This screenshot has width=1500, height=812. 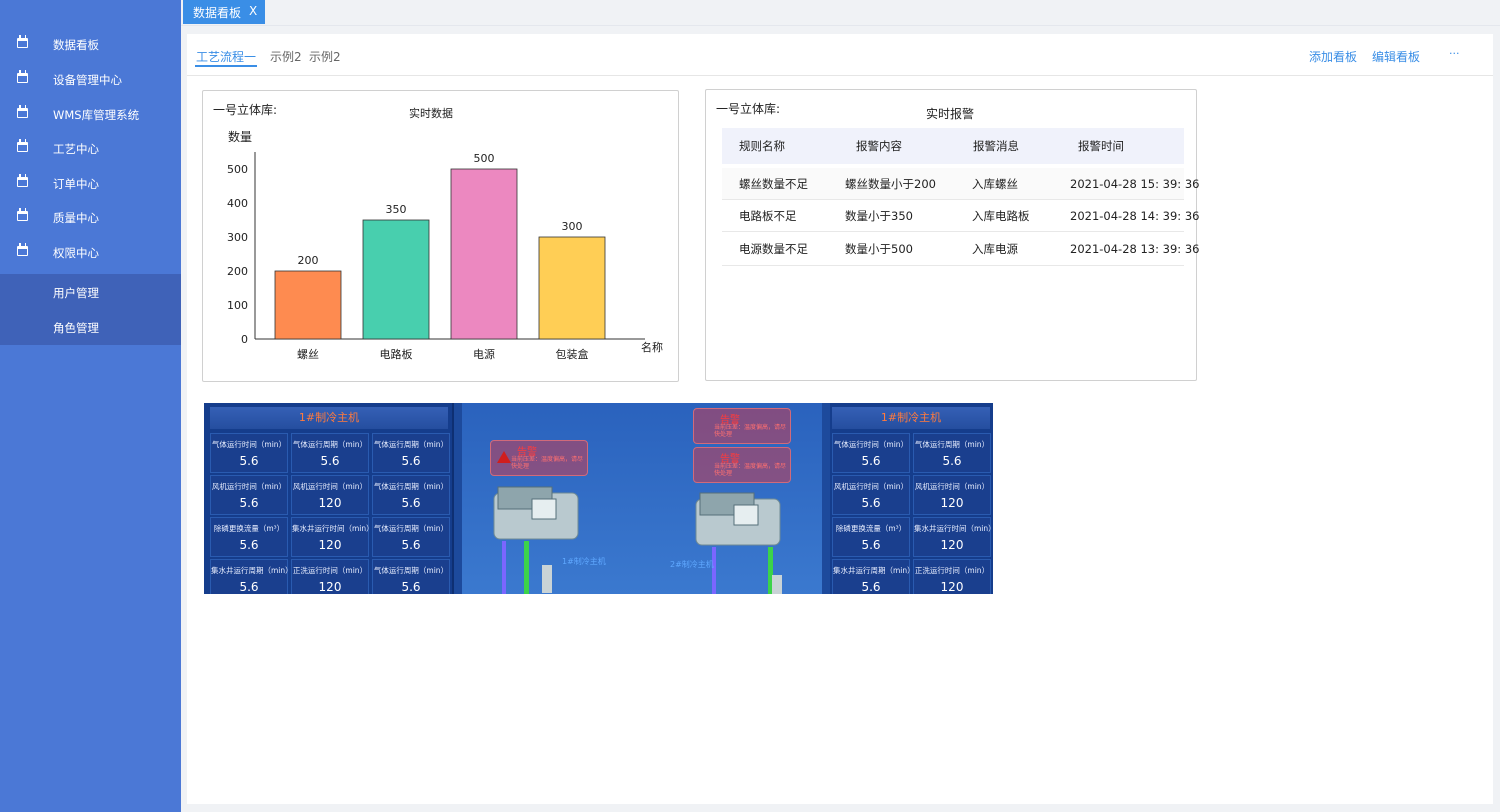 I want to click on tab-dashboard: 数据看板 X, so click(x=224, y=12).